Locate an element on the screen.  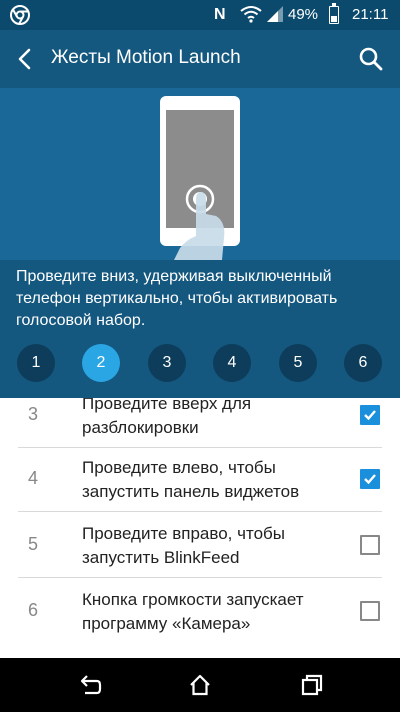
gesture-label: Проведите вверх для разблокировки is located at coordinates (167, 417).